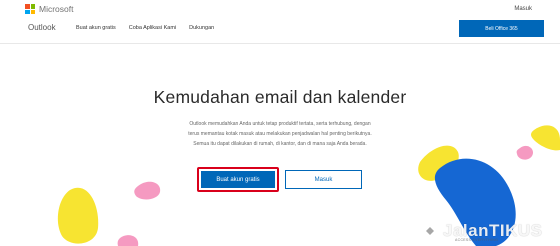  What do you see at coordinates (323, 179) in the screenshot?
I see `signin-button: Masuk` at bounding box center [323, 179].